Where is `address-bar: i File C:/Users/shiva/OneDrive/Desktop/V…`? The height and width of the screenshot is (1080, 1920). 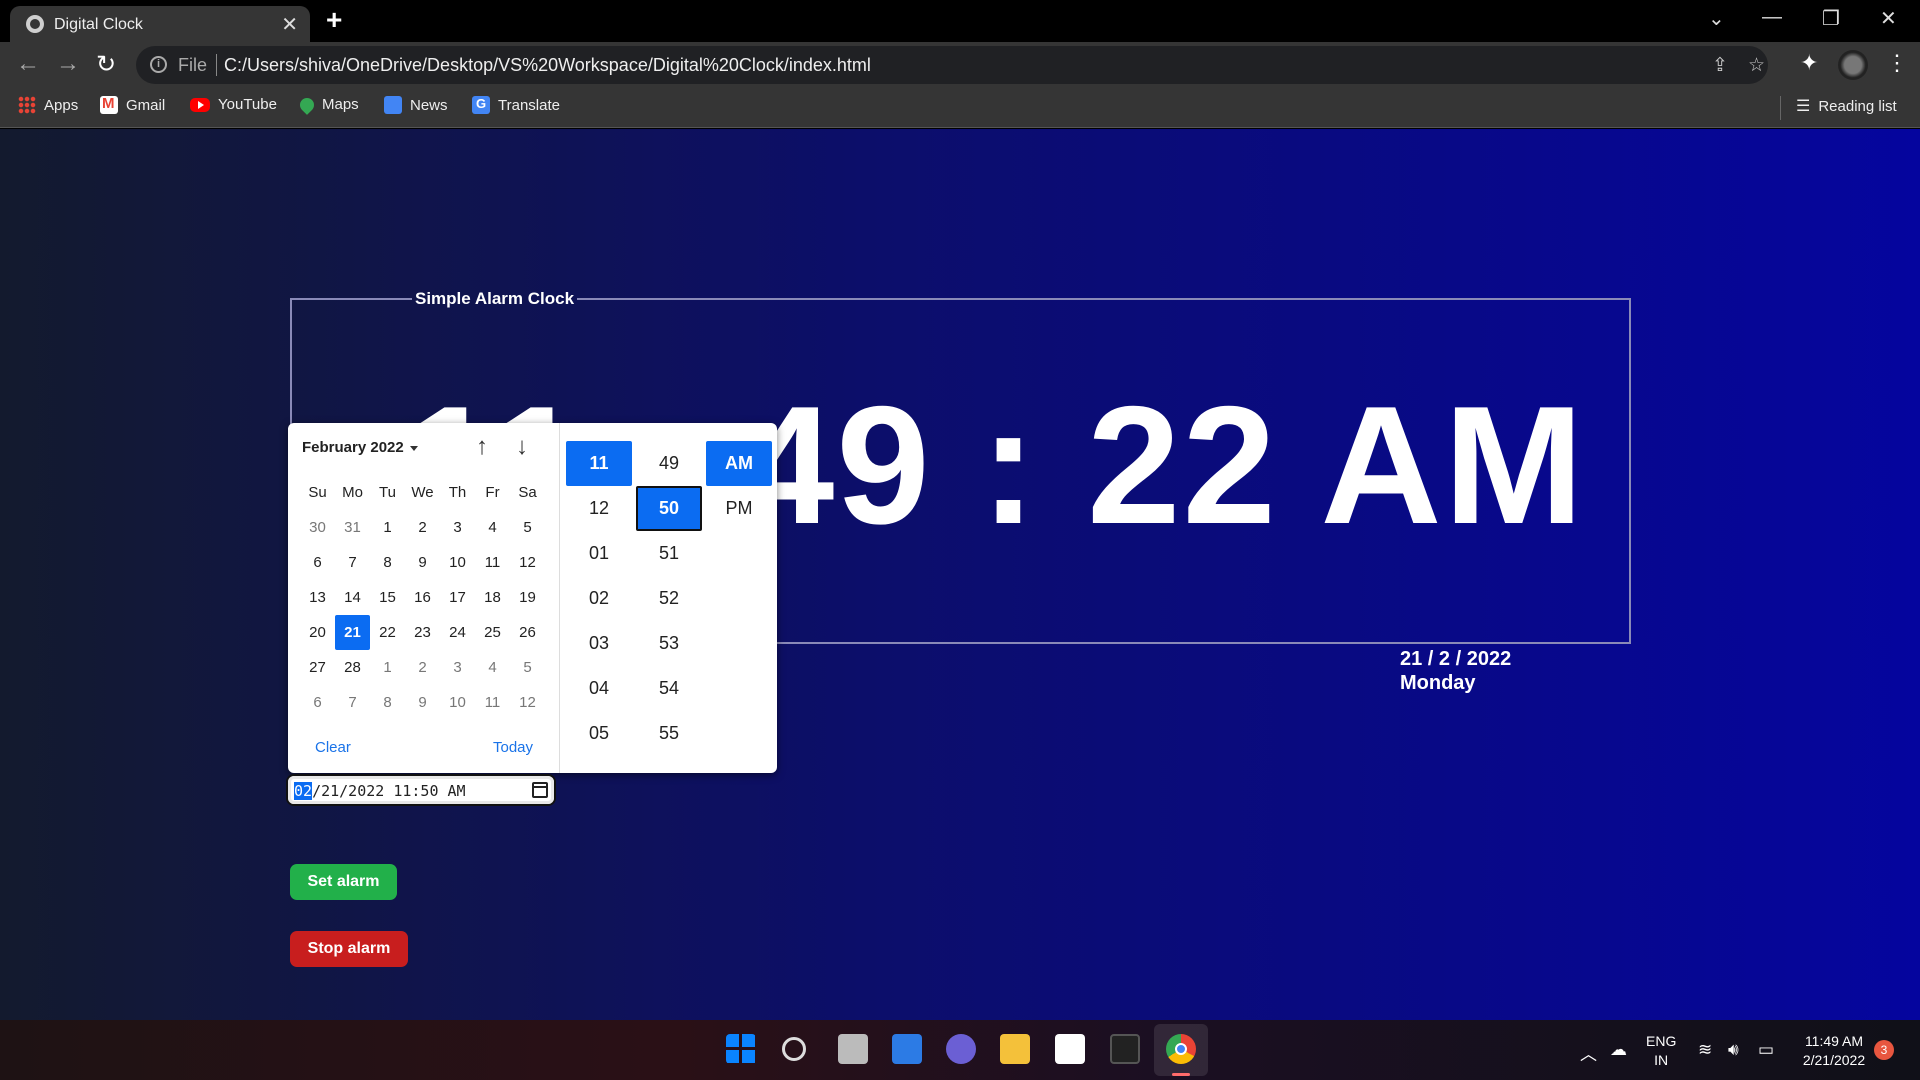
address-bar: i File C:/Users/shiva/OneDrive/Desktop/V… is located at coordinates (952, 65).